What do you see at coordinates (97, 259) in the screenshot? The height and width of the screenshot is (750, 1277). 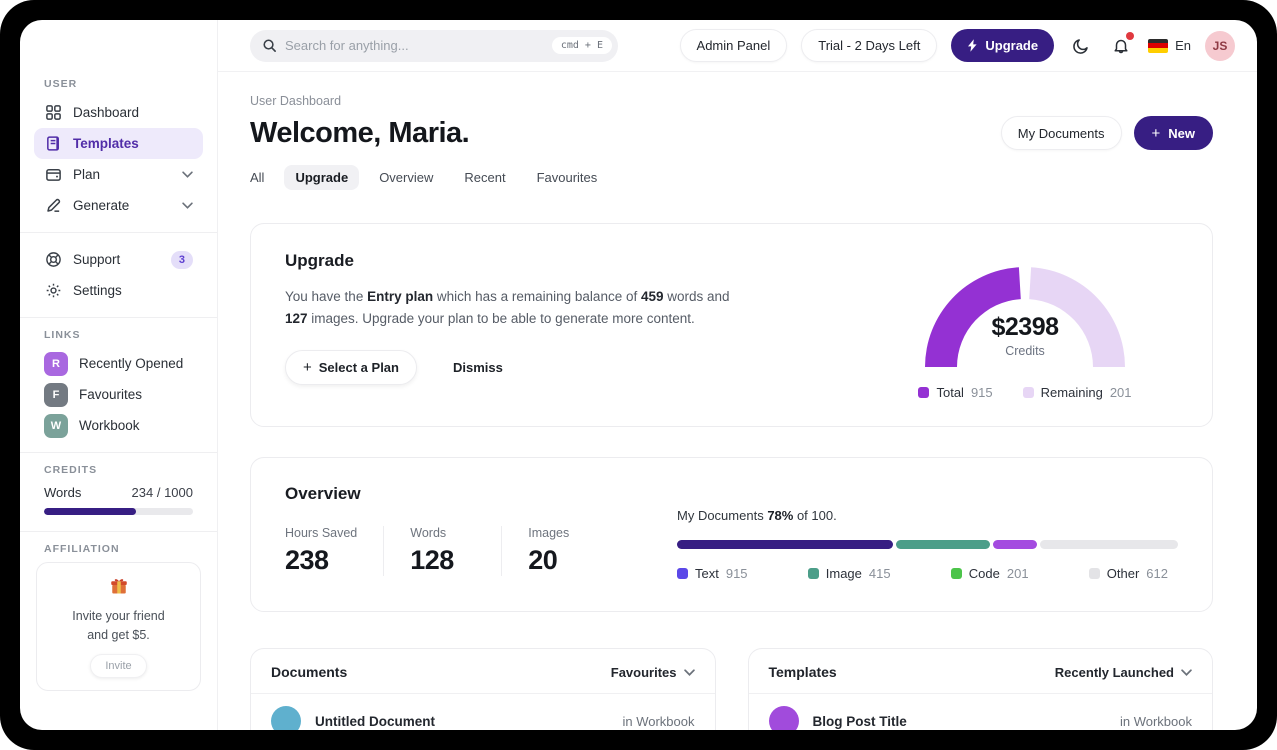 I see `sidebar-item-label: Support` at bounding box center [97, 259].